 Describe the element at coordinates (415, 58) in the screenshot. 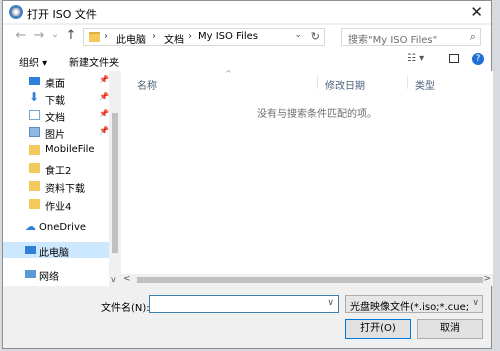

I see `view-options-button: ☷ ▾` at that location.